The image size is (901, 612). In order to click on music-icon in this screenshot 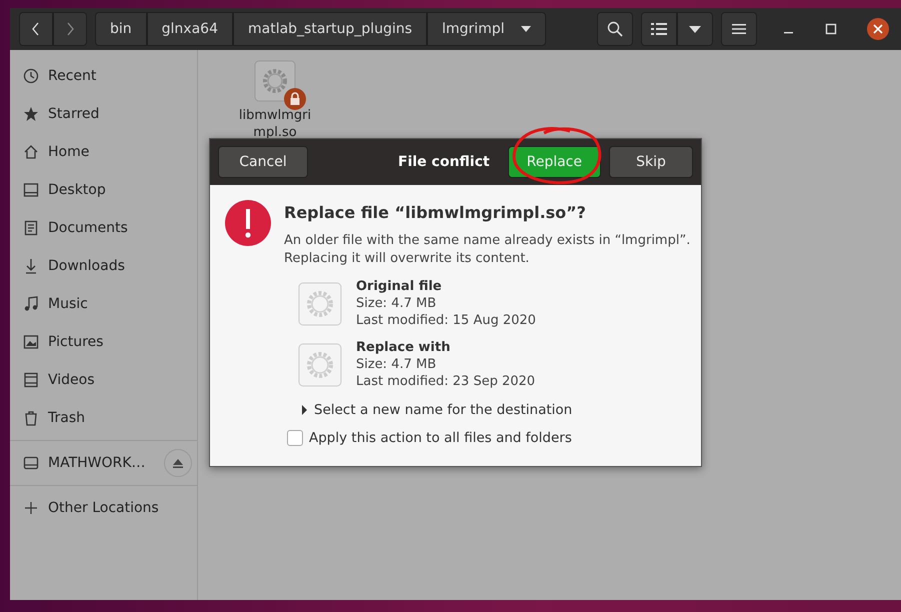, I will do `click(31, 304)`.